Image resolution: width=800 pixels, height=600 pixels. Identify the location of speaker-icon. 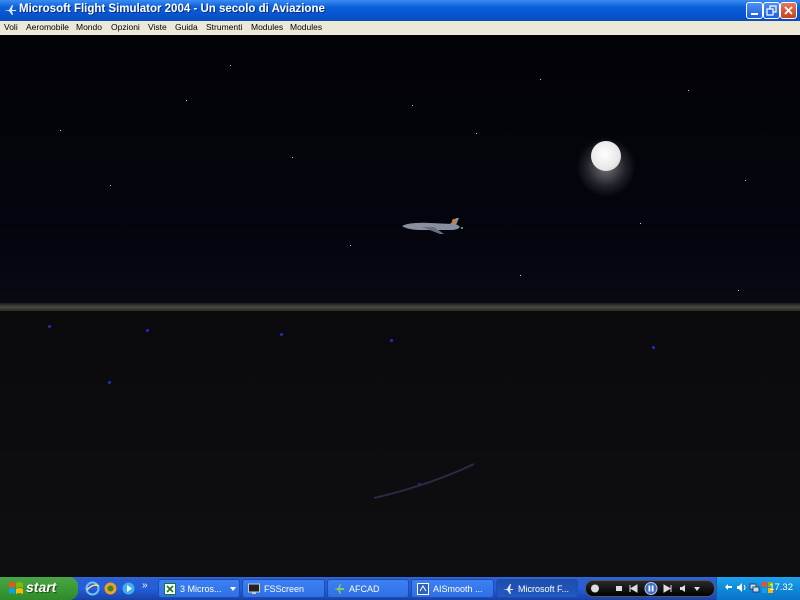
(741, 587).